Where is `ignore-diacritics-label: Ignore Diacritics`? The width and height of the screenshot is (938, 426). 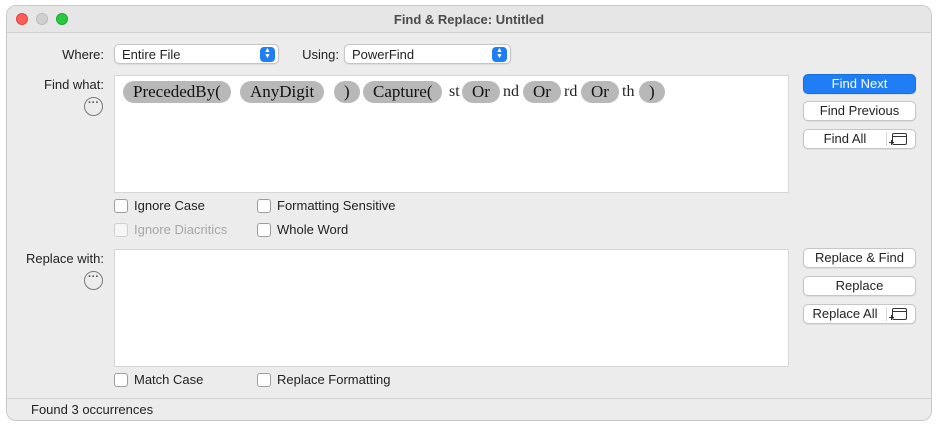 ignore-diacritics-label: Ignore Diacritics is located at coordinates (181, 229).